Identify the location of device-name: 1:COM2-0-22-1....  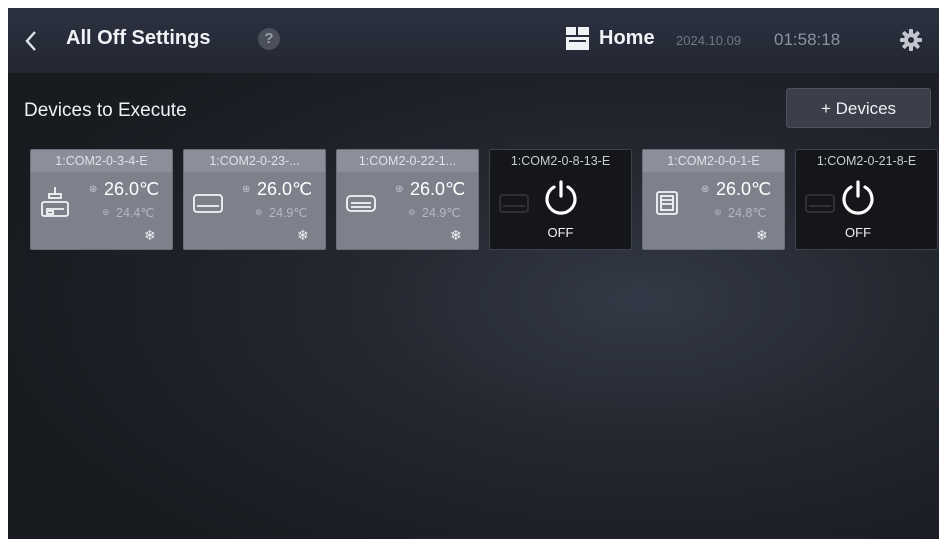
(407, 161).